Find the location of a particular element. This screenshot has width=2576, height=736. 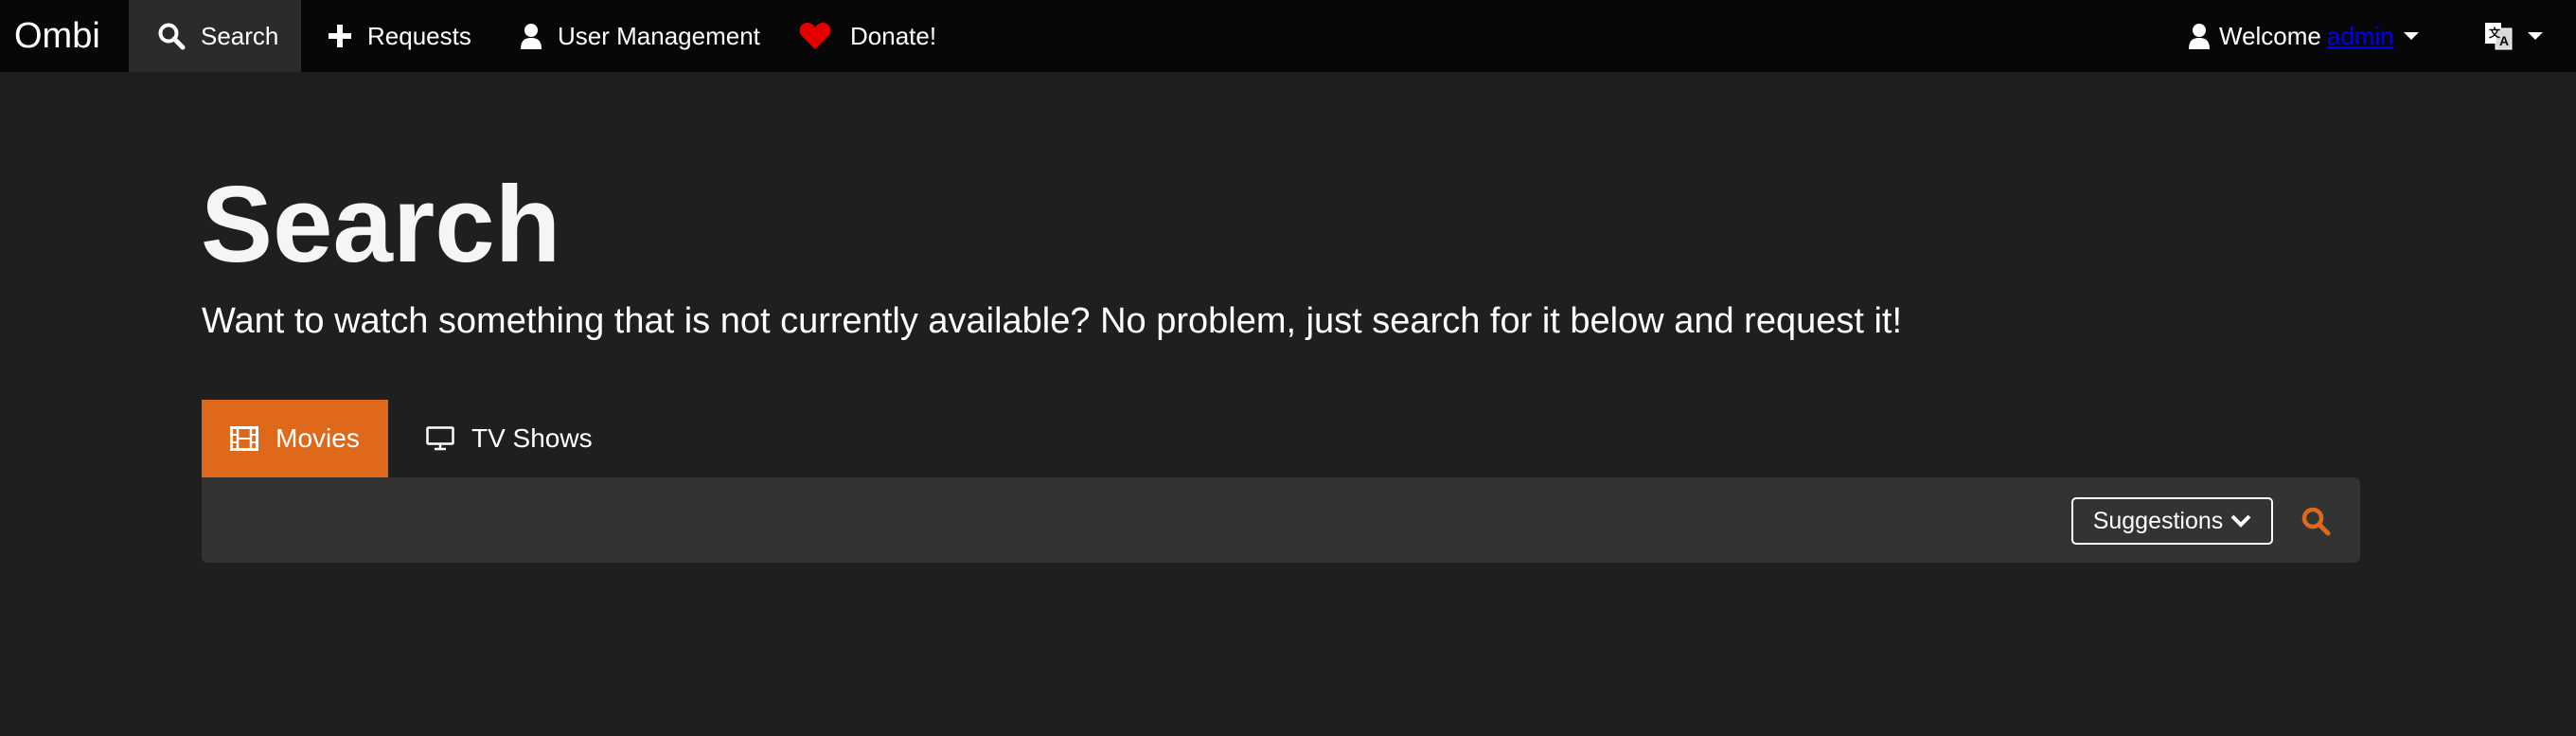

tab-label: TV Shows is located at coordinates (532, 438).